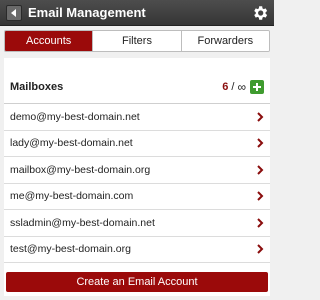 This screenshot has width=320, height=300. I want to click on back-icon, so click(13, 12).